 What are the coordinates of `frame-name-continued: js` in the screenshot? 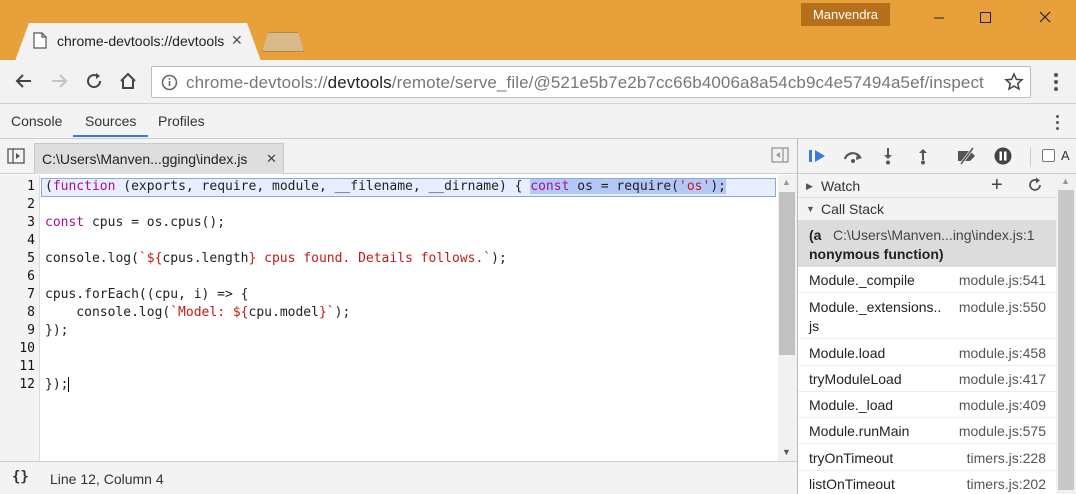 It's located at (814, 326).